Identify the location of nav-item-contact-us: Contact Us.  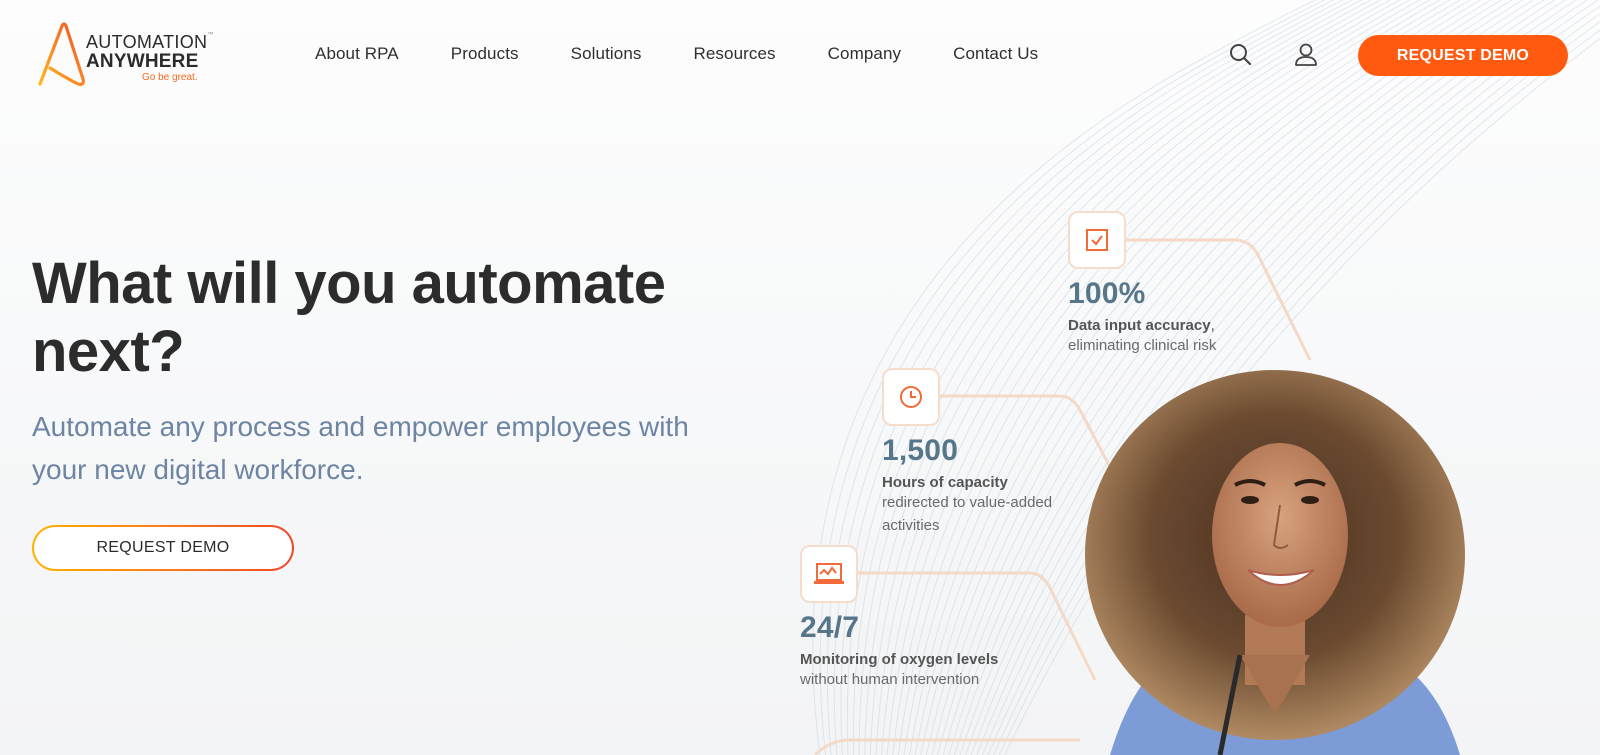
(995, 54).